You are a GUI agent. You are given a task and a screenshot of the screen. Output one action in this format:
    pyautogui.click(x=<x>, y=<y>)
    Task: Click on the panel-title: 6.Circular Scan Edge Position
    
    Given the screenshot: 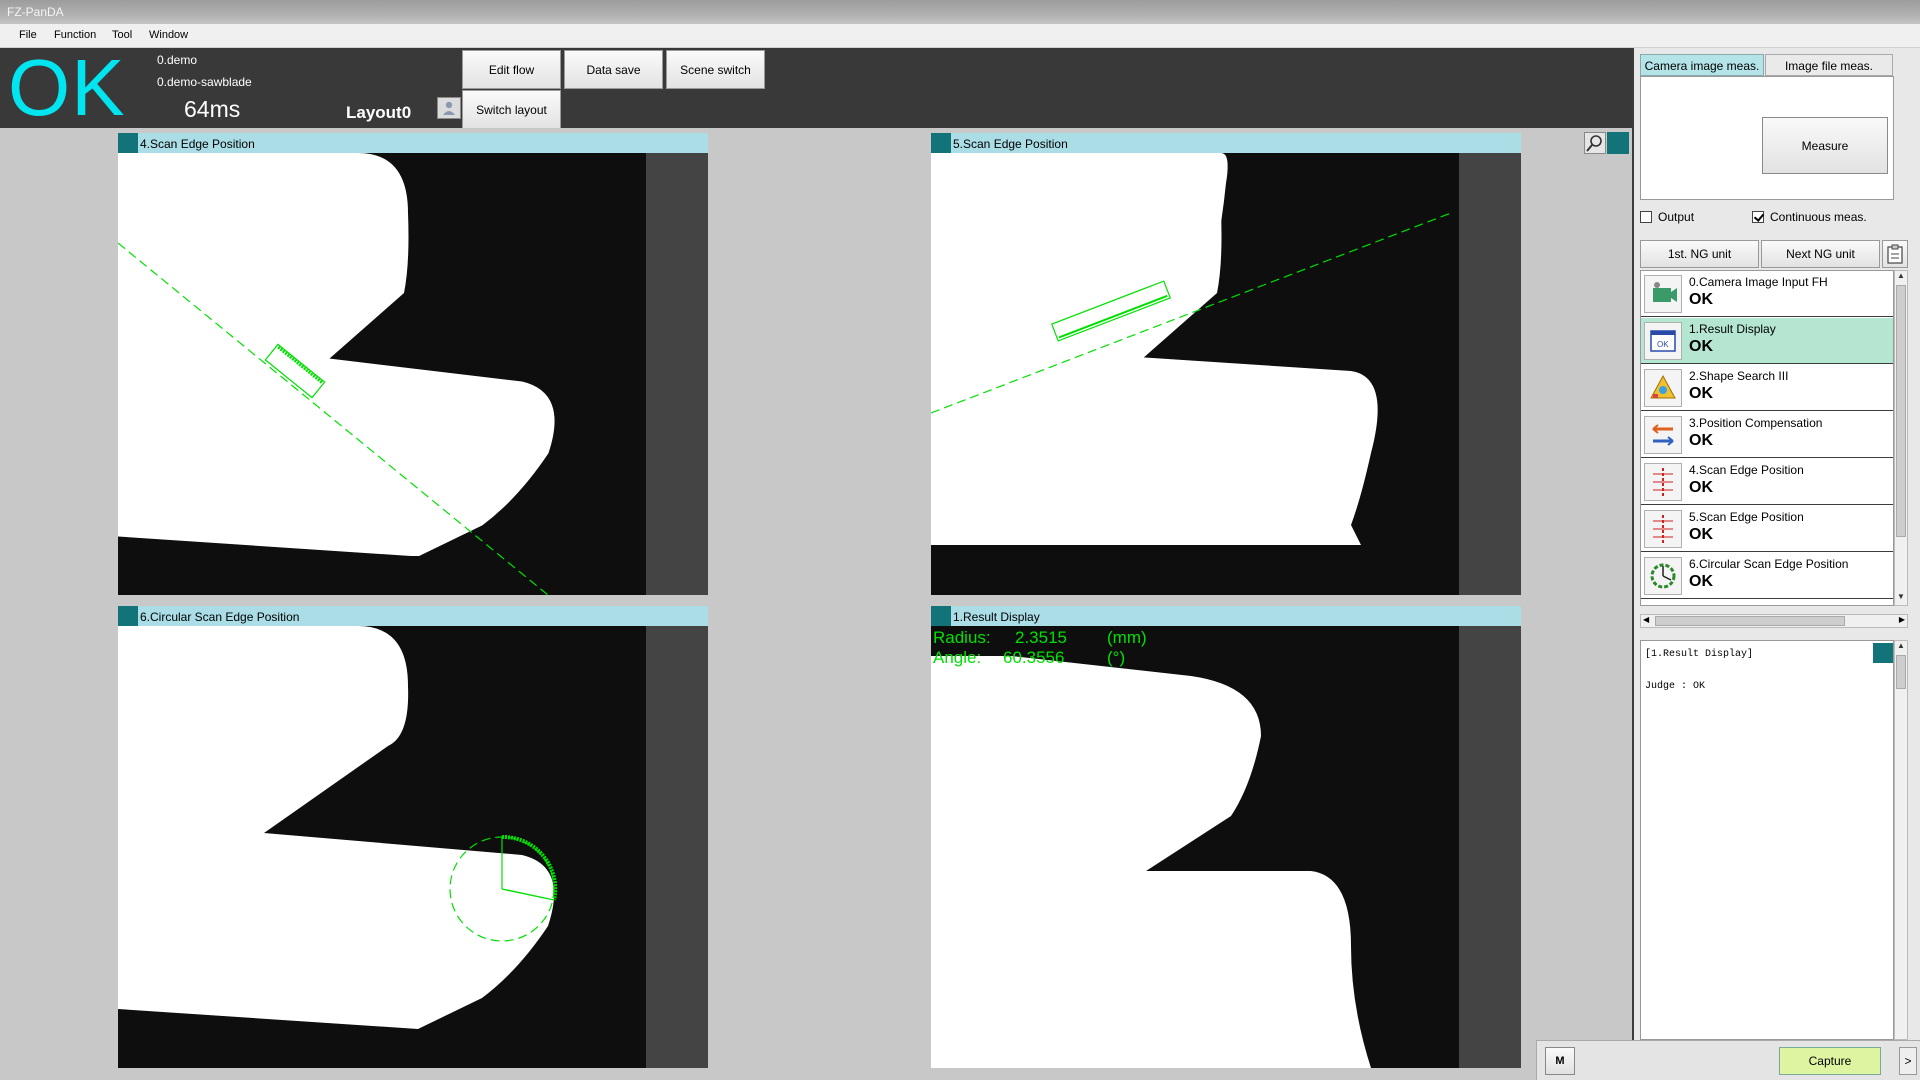 What is the action you would take?
    pyautogui.click(x=220, y=617)
    